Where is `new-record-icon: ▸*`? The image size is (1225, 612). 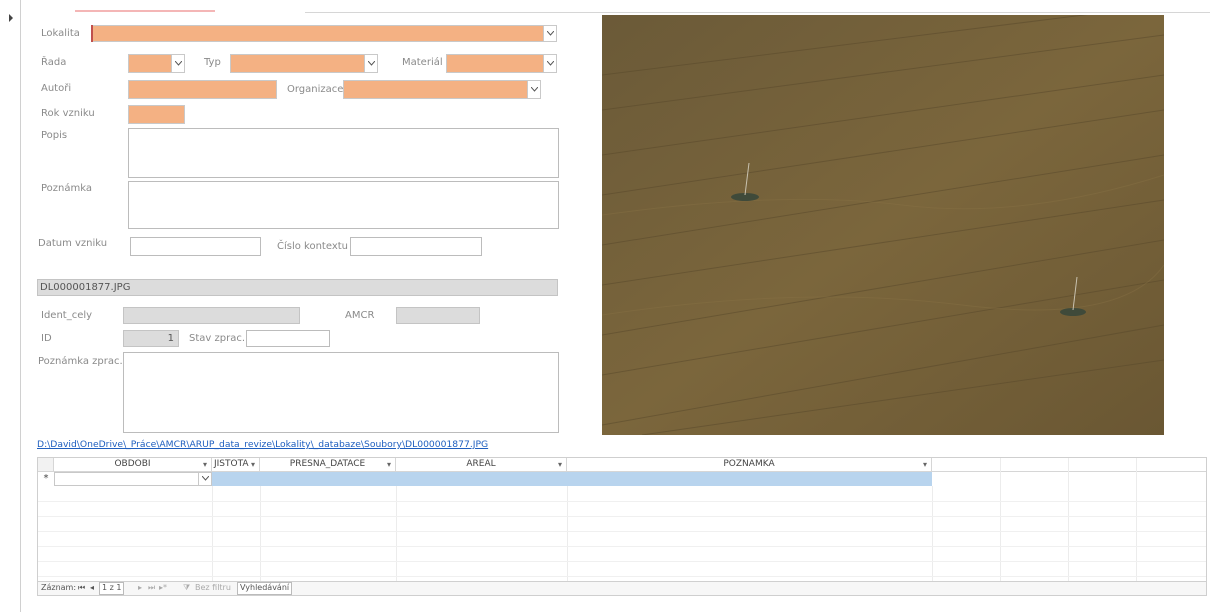
new-record-icon: ▸* is located at coordinates (163, 587).